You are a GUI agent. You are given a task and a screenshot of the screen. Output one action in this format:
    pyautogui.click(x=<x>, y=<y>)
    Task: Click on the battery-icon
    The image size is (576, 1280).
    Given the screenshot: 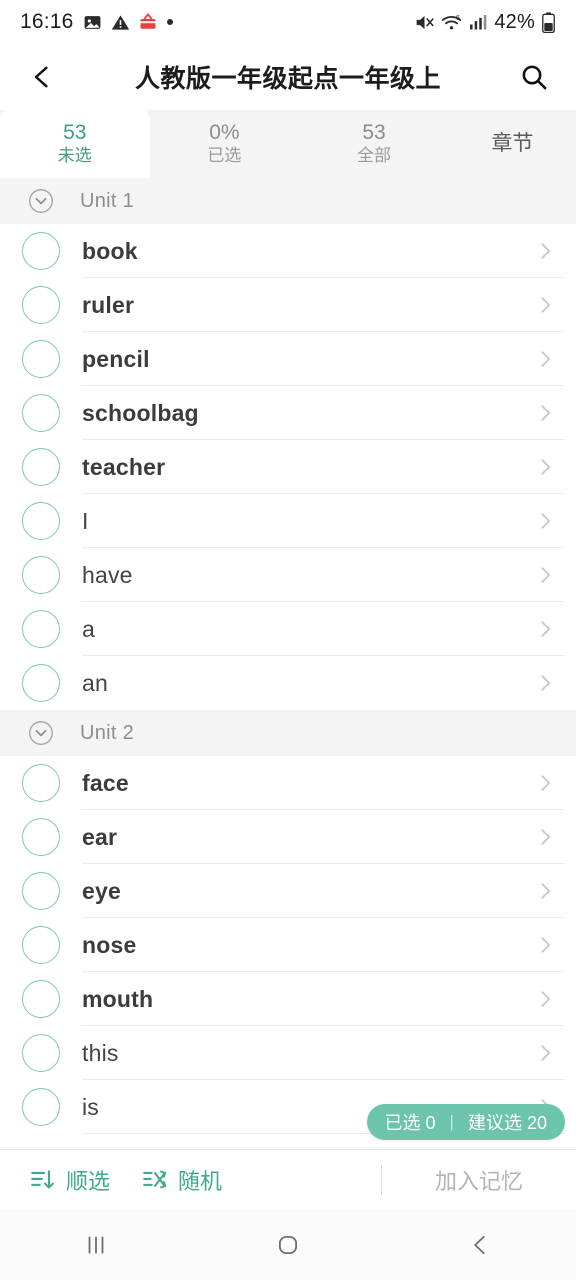 What is the action you would take?
    pyautogui.click(x=548, y=22)
    